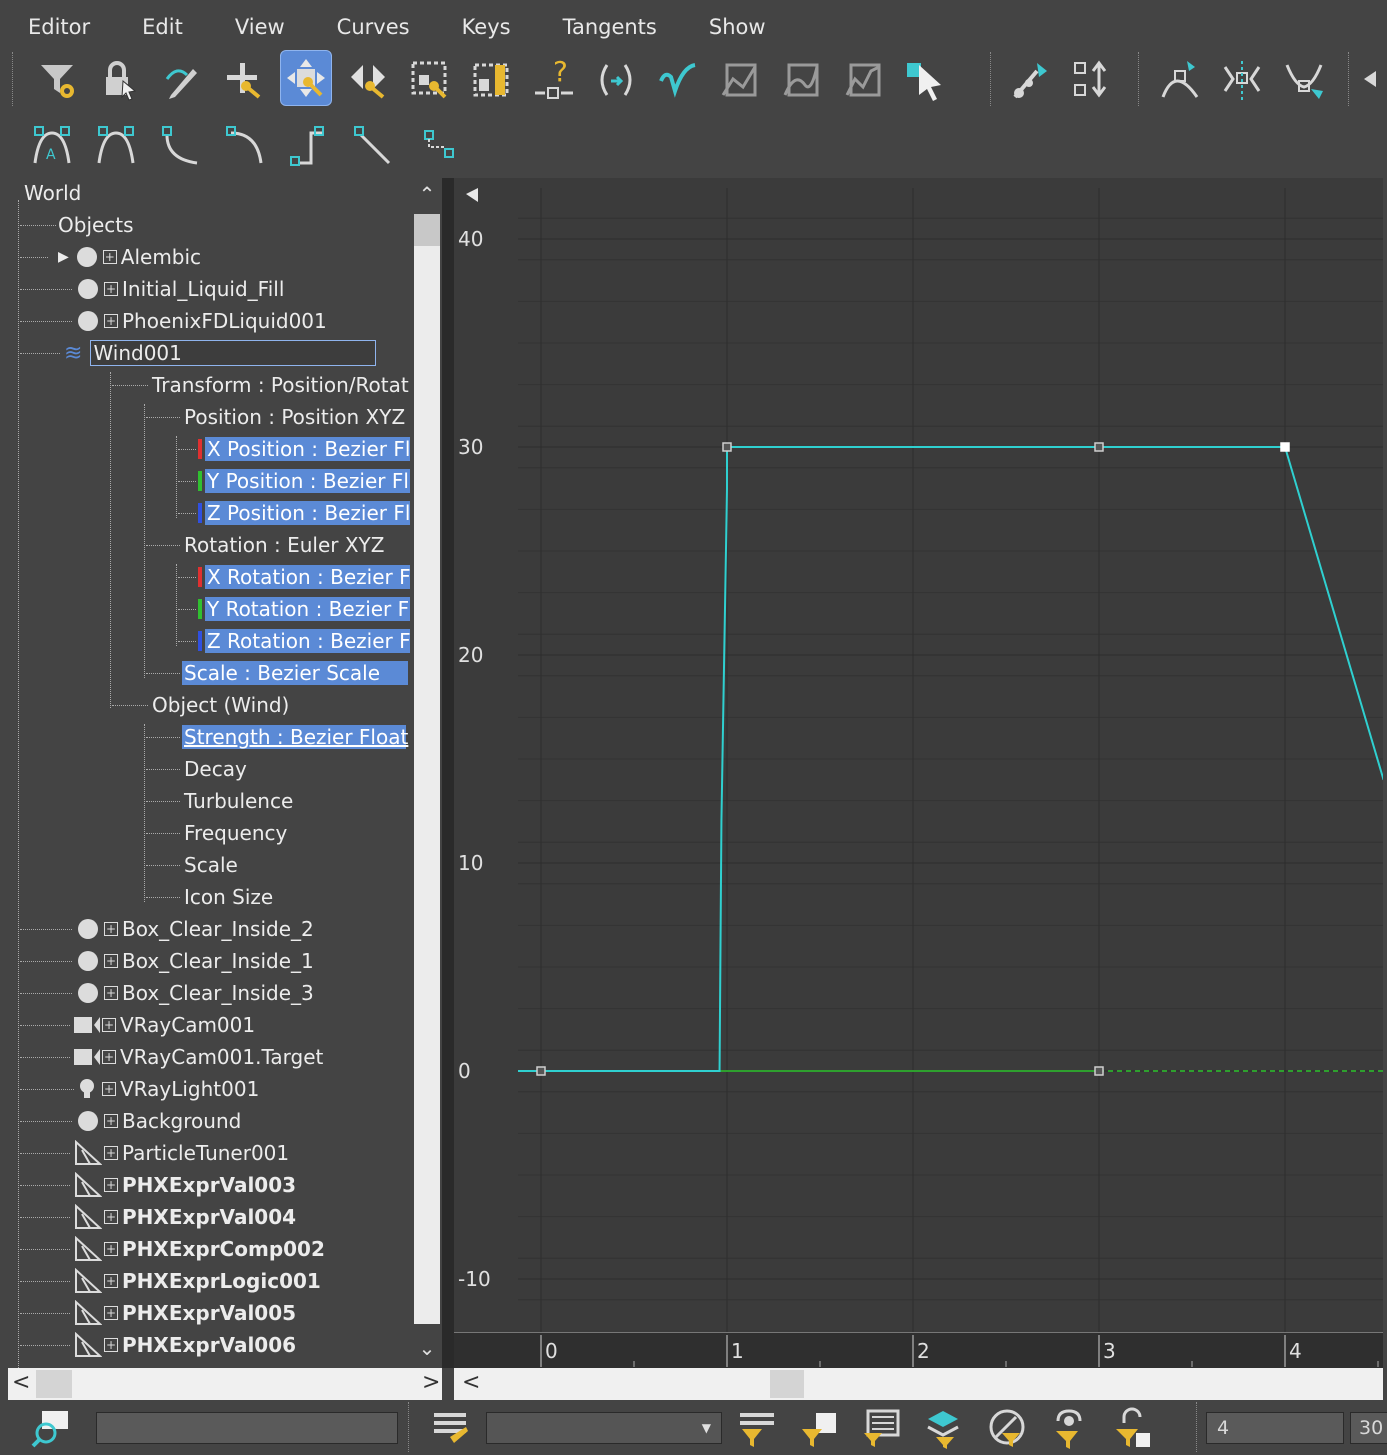  I want to click on tree-item-phxexprcomp002: + PHXExprComp002, so click(172, 1249).